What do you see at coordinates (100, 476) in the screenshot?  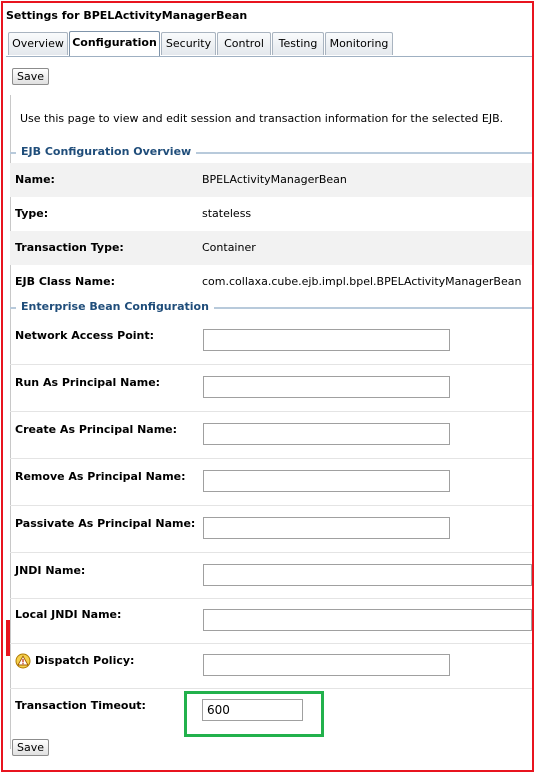 I see `field-label: Remove As Principal Name:` at bounding box center [100, 476].